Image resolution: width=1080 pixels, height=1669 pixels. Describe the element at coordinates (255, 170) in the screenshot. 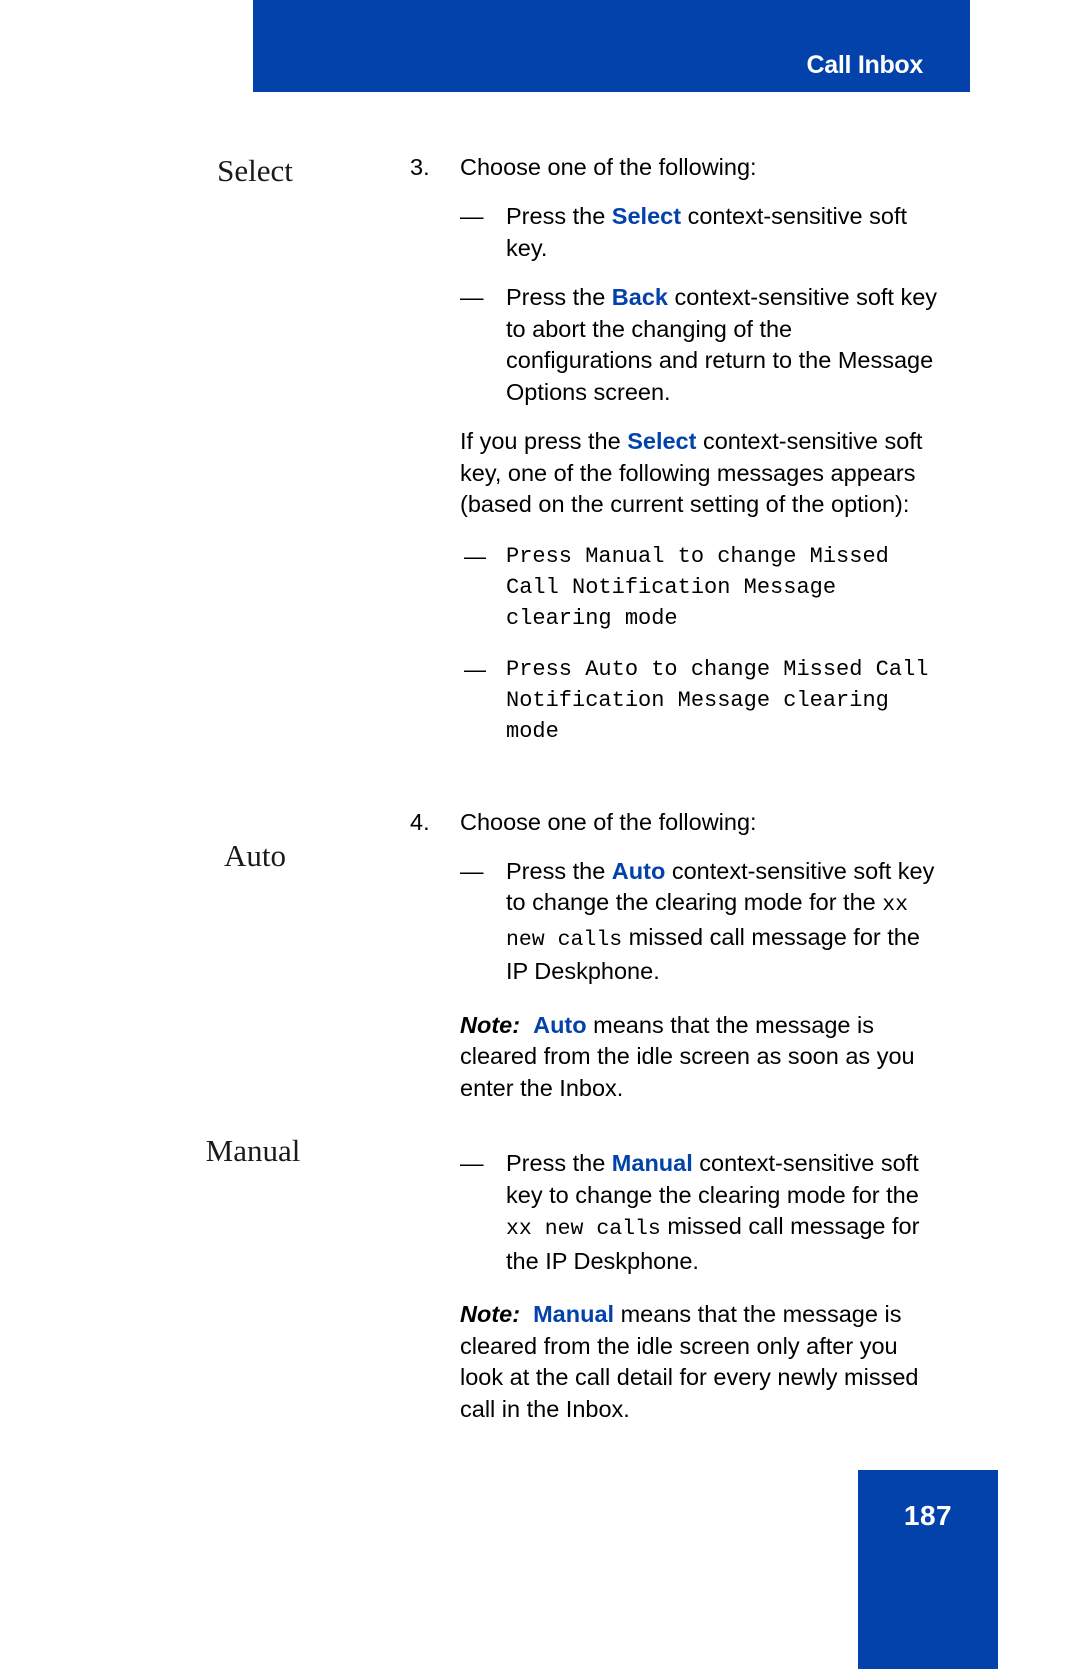

I see `margin-label-select: Select` at that location.